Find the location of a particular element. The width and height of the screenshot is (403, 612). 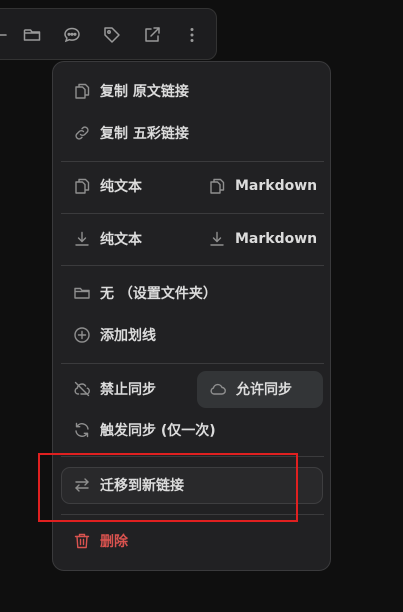

download-markdown-label: Markdown is located at coordinates (276, 239).